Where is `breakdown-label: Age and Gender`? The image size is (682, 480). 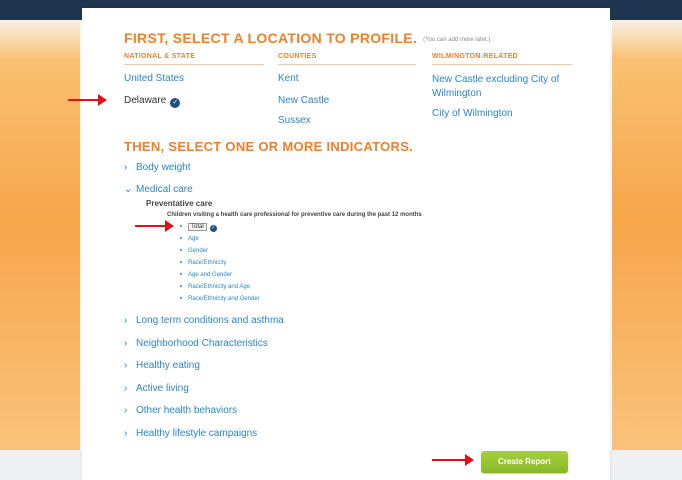 breakdown-label: Age and Gender is located at coordinates (210, 275).